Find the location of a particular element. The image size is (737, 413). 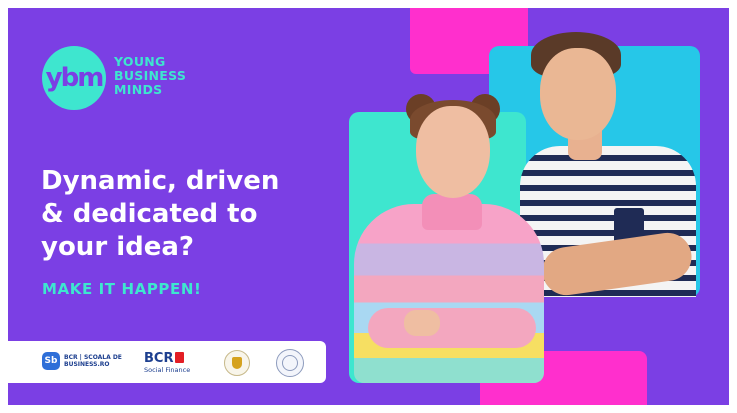

scoala-de-business-logo: Sb is located at coordinates (51, 361).